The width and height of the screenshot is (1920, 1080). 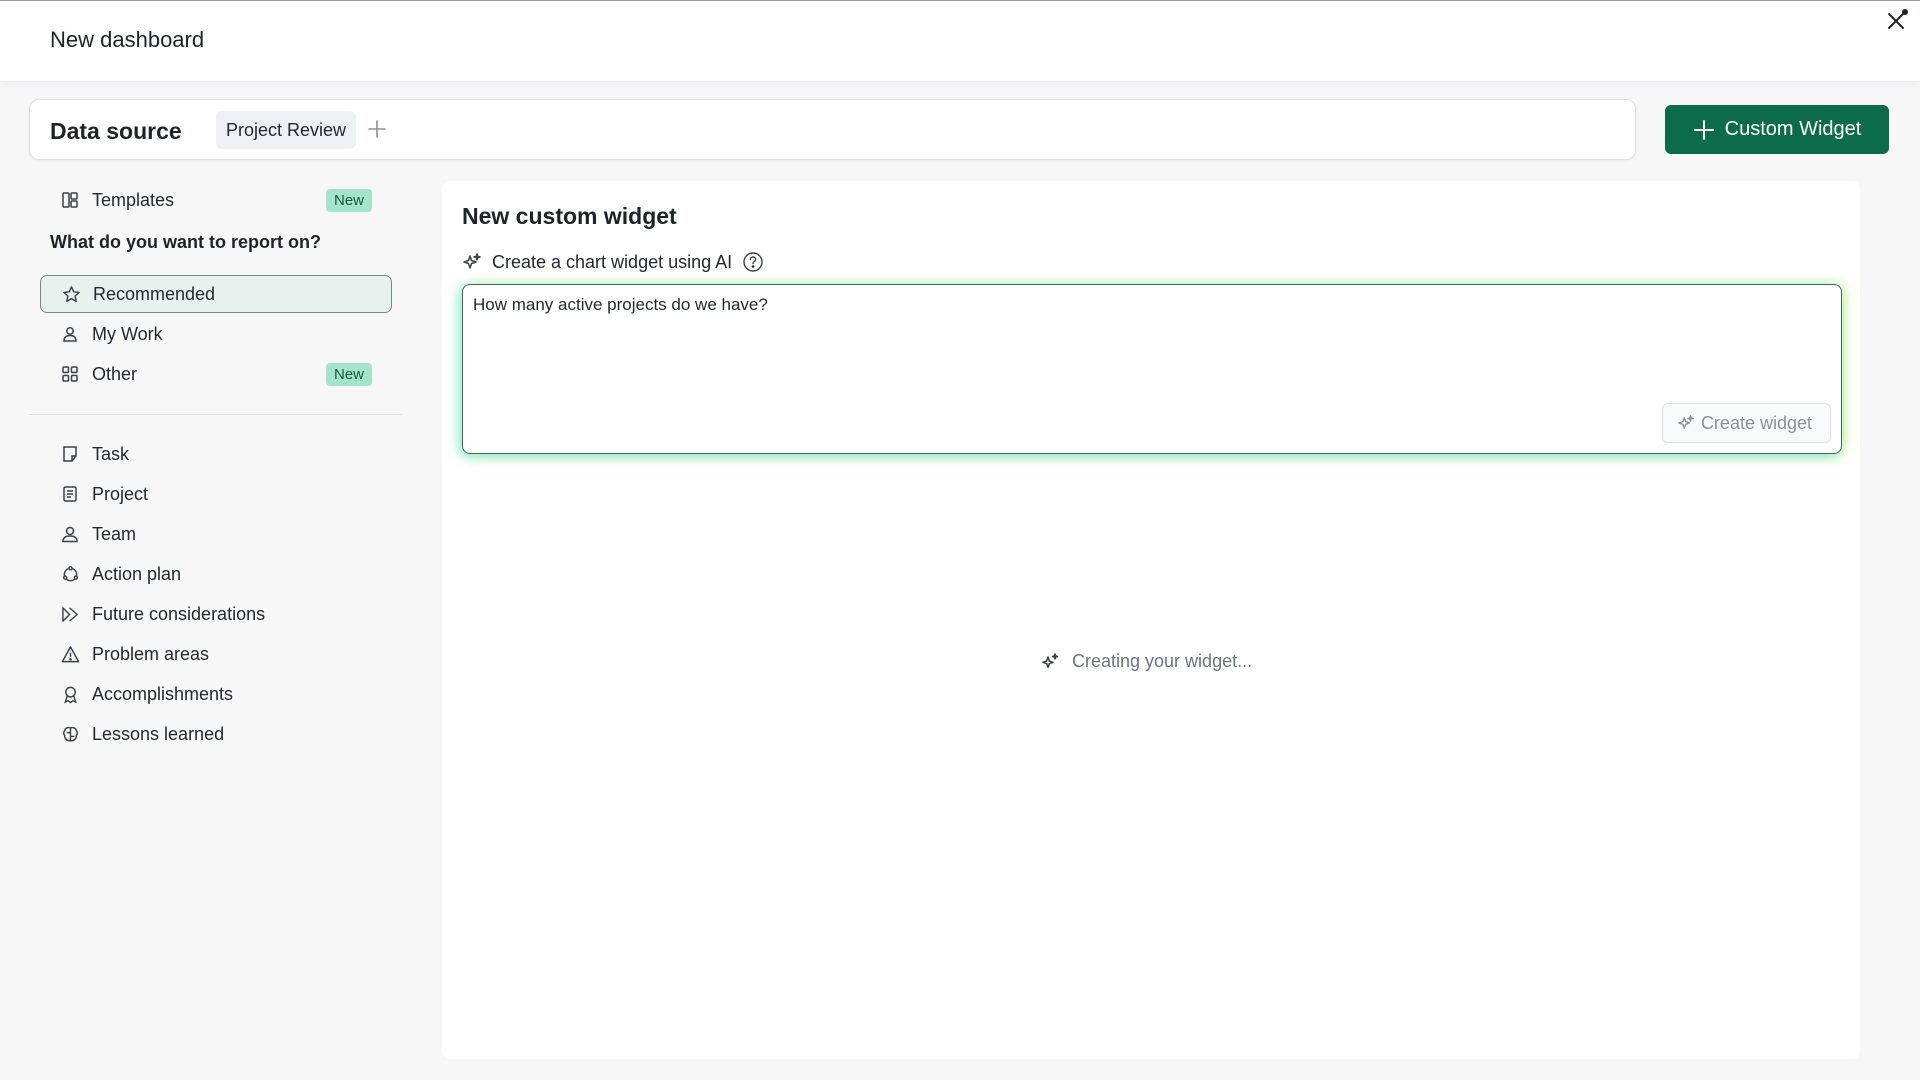 I want to click on close-dot-indicator, so click(x=1905, y=12).